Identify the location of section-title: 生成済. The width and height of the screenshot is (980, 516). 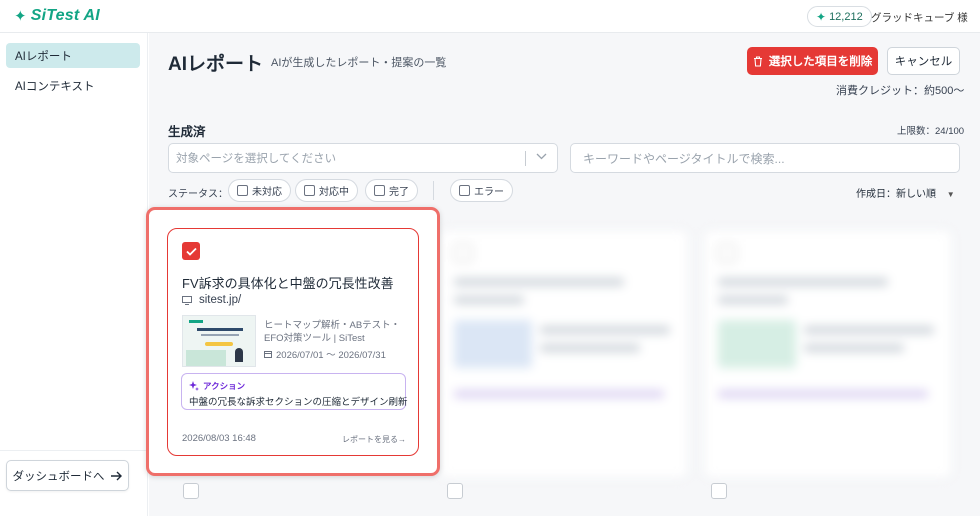
(187, 132).